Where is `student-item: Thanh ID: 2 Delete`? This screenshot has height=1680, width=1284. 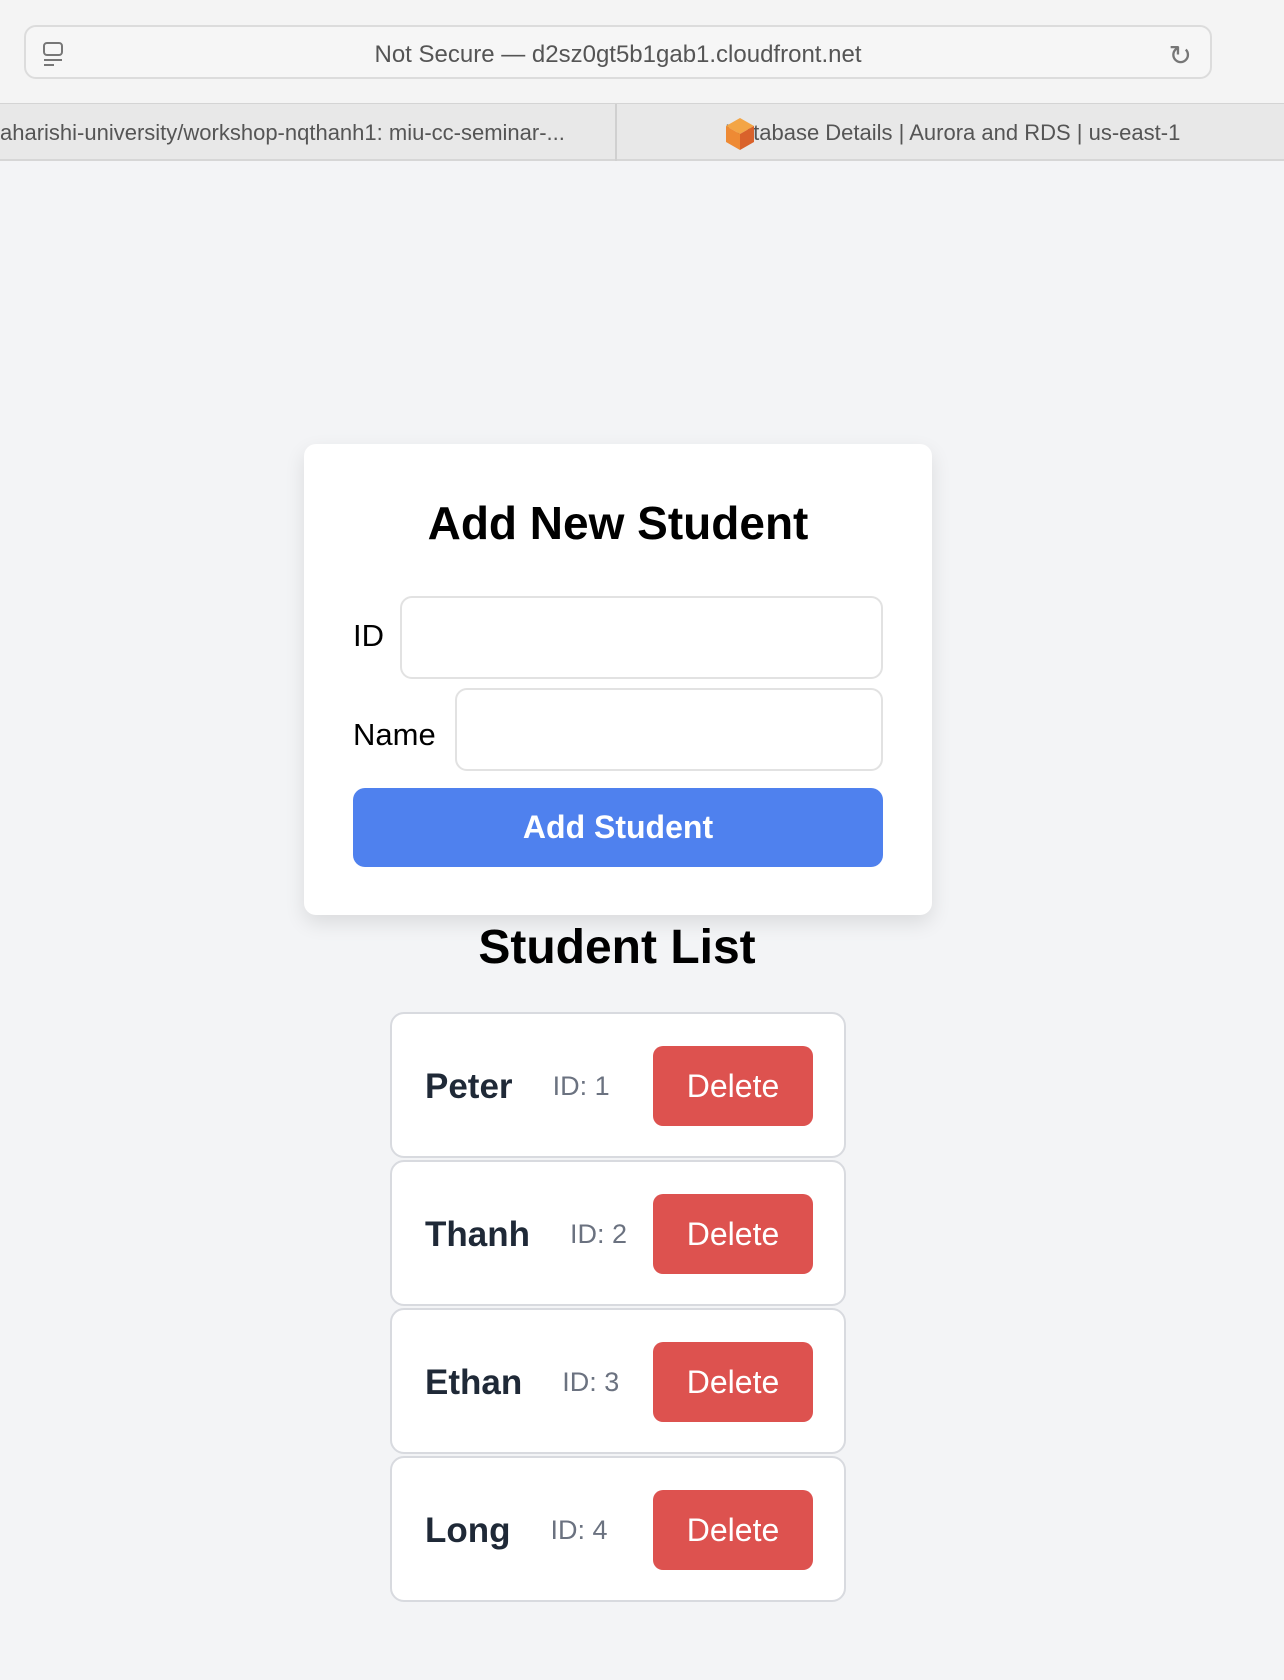 student-item: Thanh ID: 2 Delete is located at coordinates (618, 1233).